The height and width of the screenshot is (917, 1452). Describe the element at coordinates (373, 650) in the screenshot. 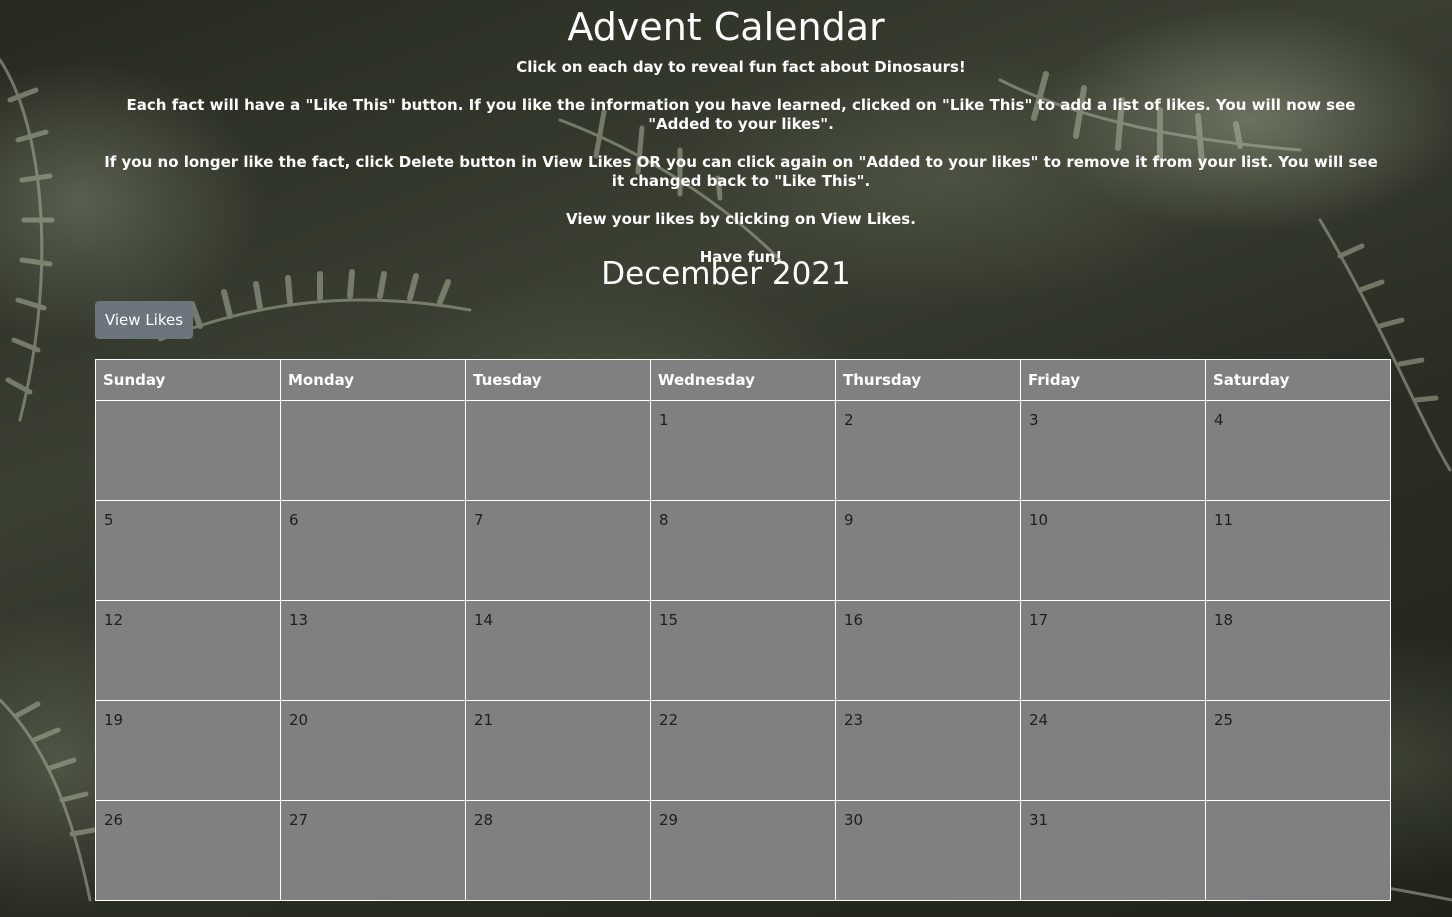

I see `day-cell: 13` at that location.